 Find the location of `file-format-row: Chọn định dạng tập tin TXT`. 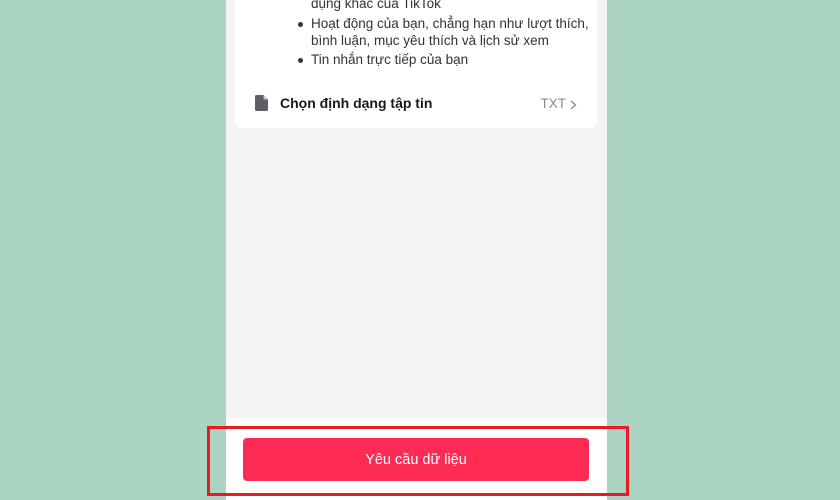

file-format-row: Chọn định dạng tập tin TXT is located at coordinates (416, 103).